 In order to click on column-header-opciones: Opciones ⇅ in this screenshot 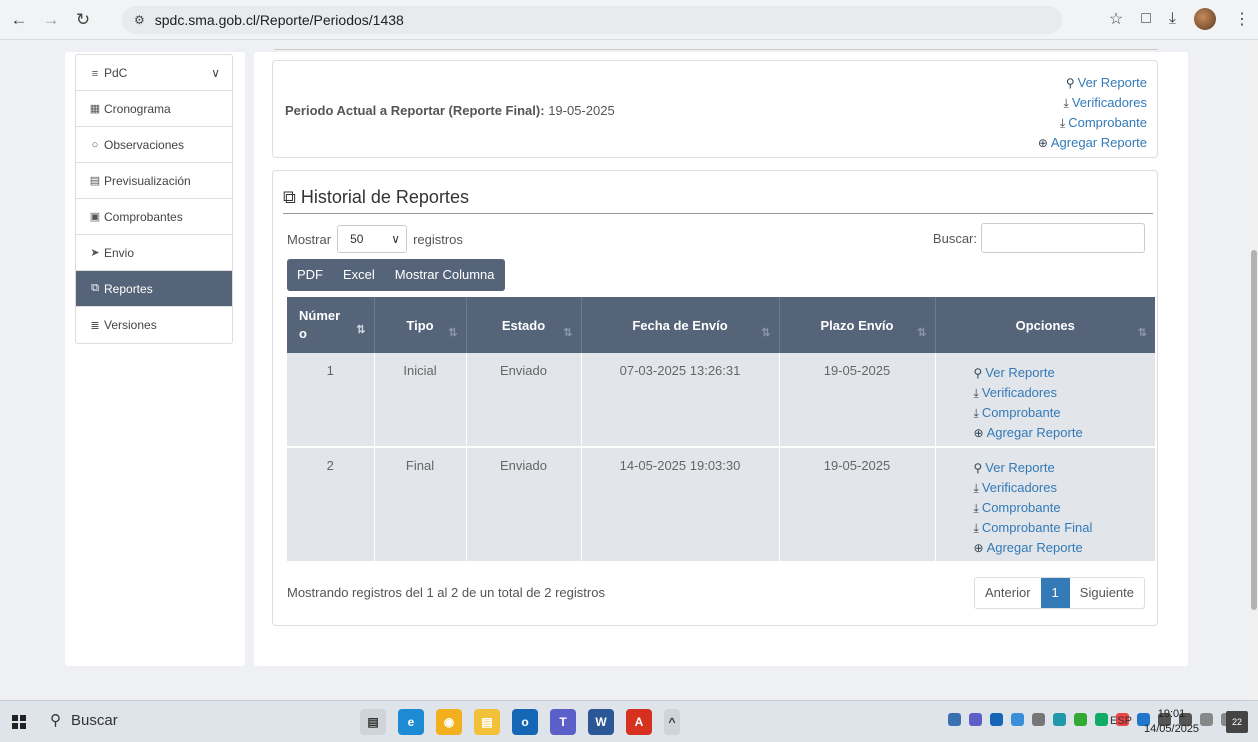, I will do `click(1045, 325)`.